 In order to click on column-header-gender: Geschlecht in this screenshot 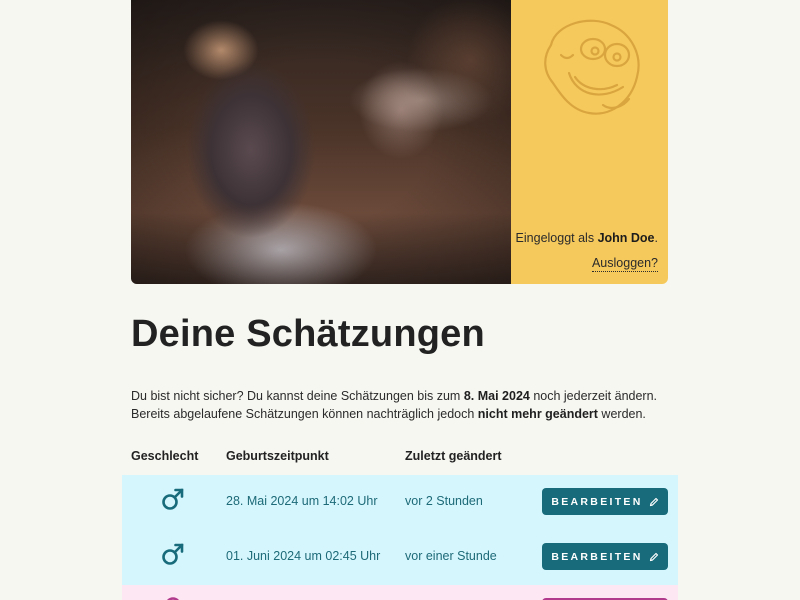, I will do `click(165, 456)`.